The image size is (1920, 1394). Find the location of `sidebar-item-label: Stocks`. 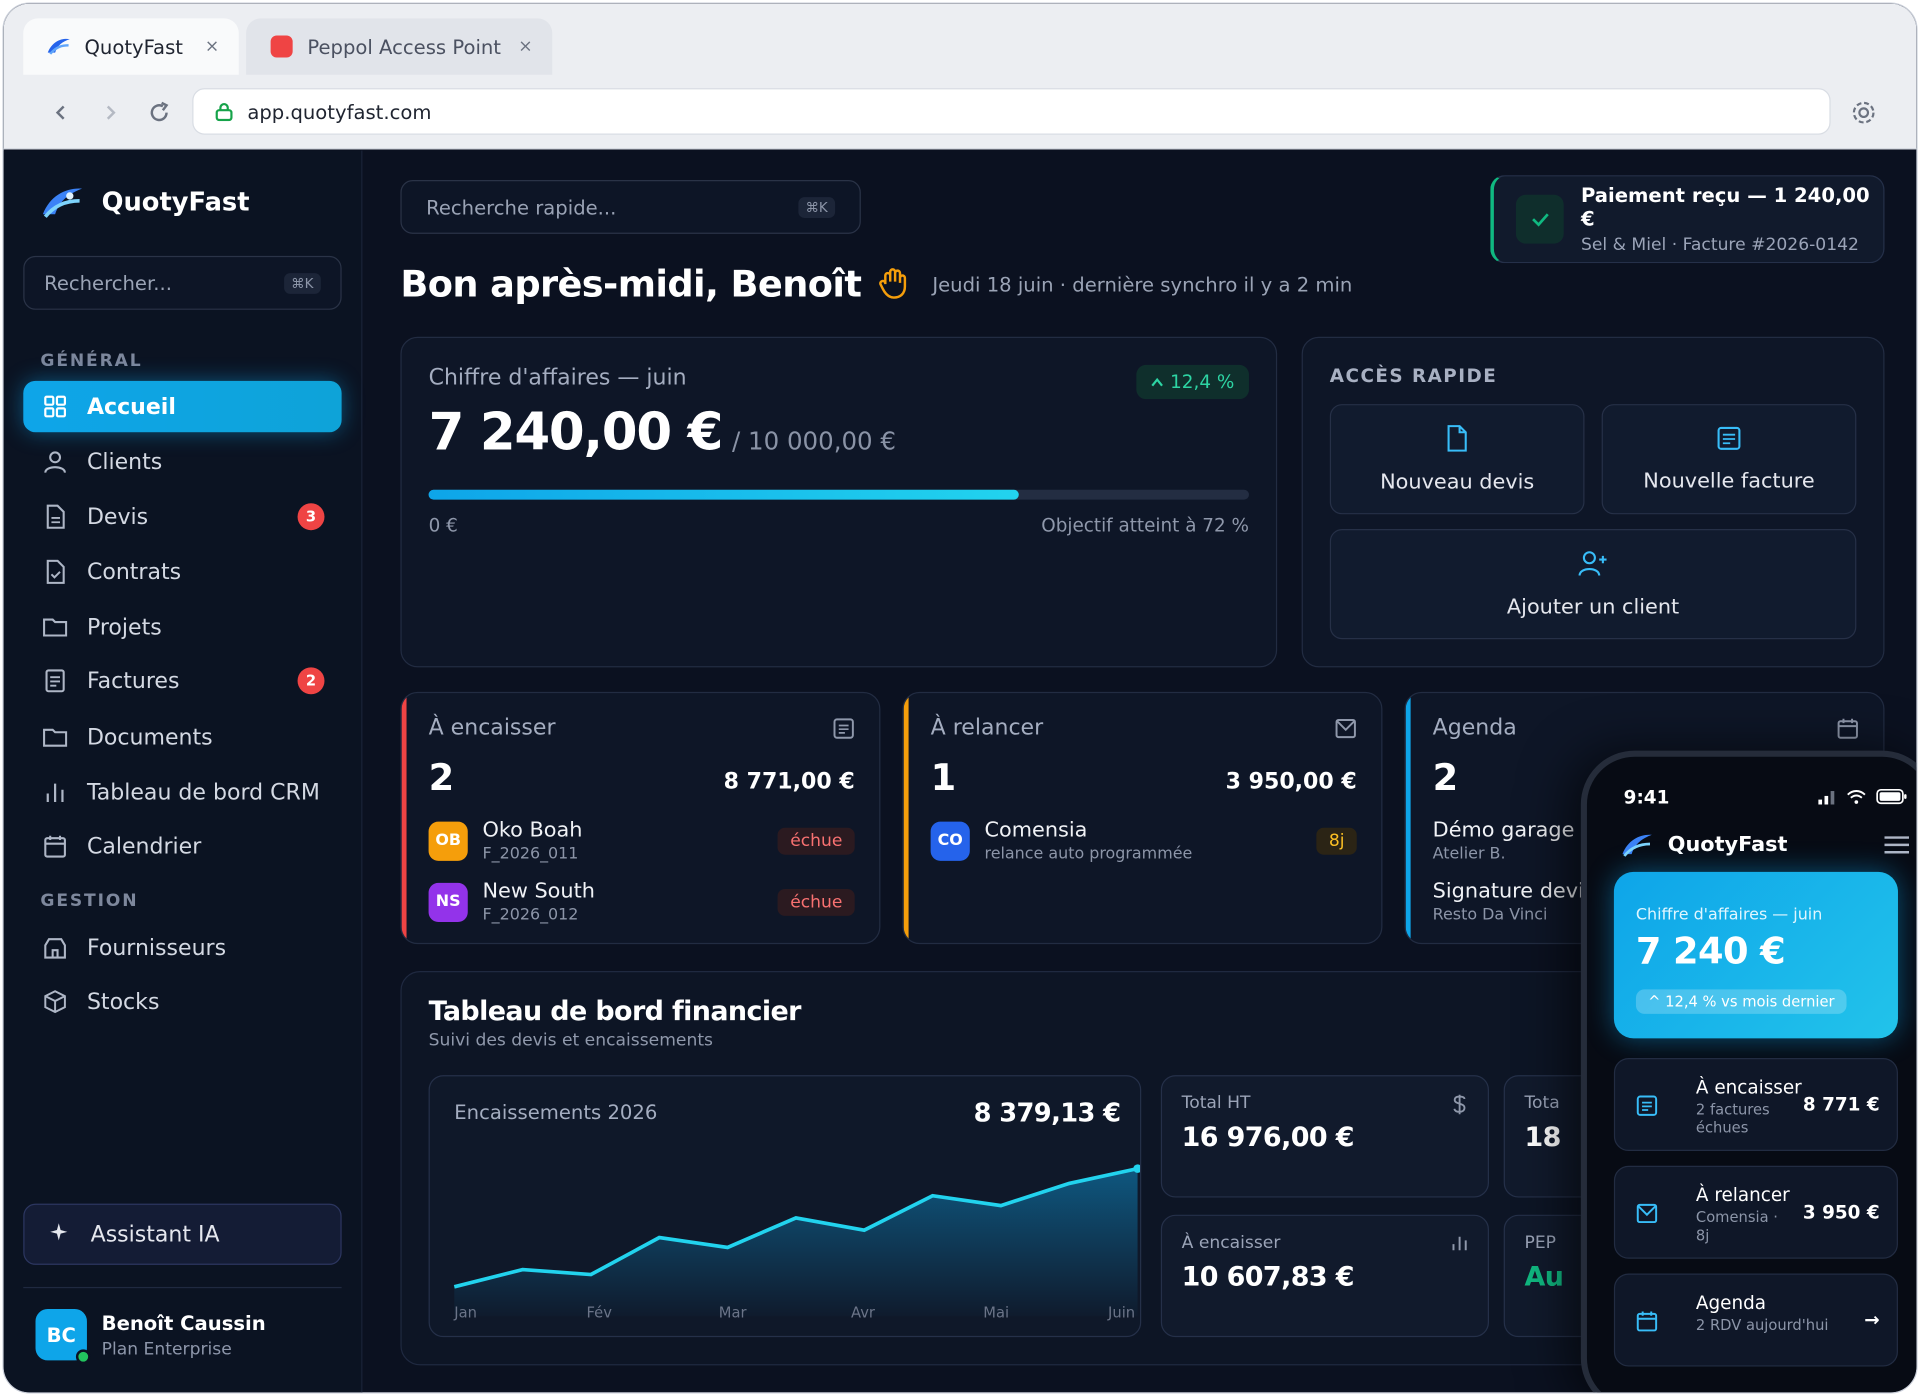

sidebar-item-label: Stocks is located at coordinates (123, 1001).